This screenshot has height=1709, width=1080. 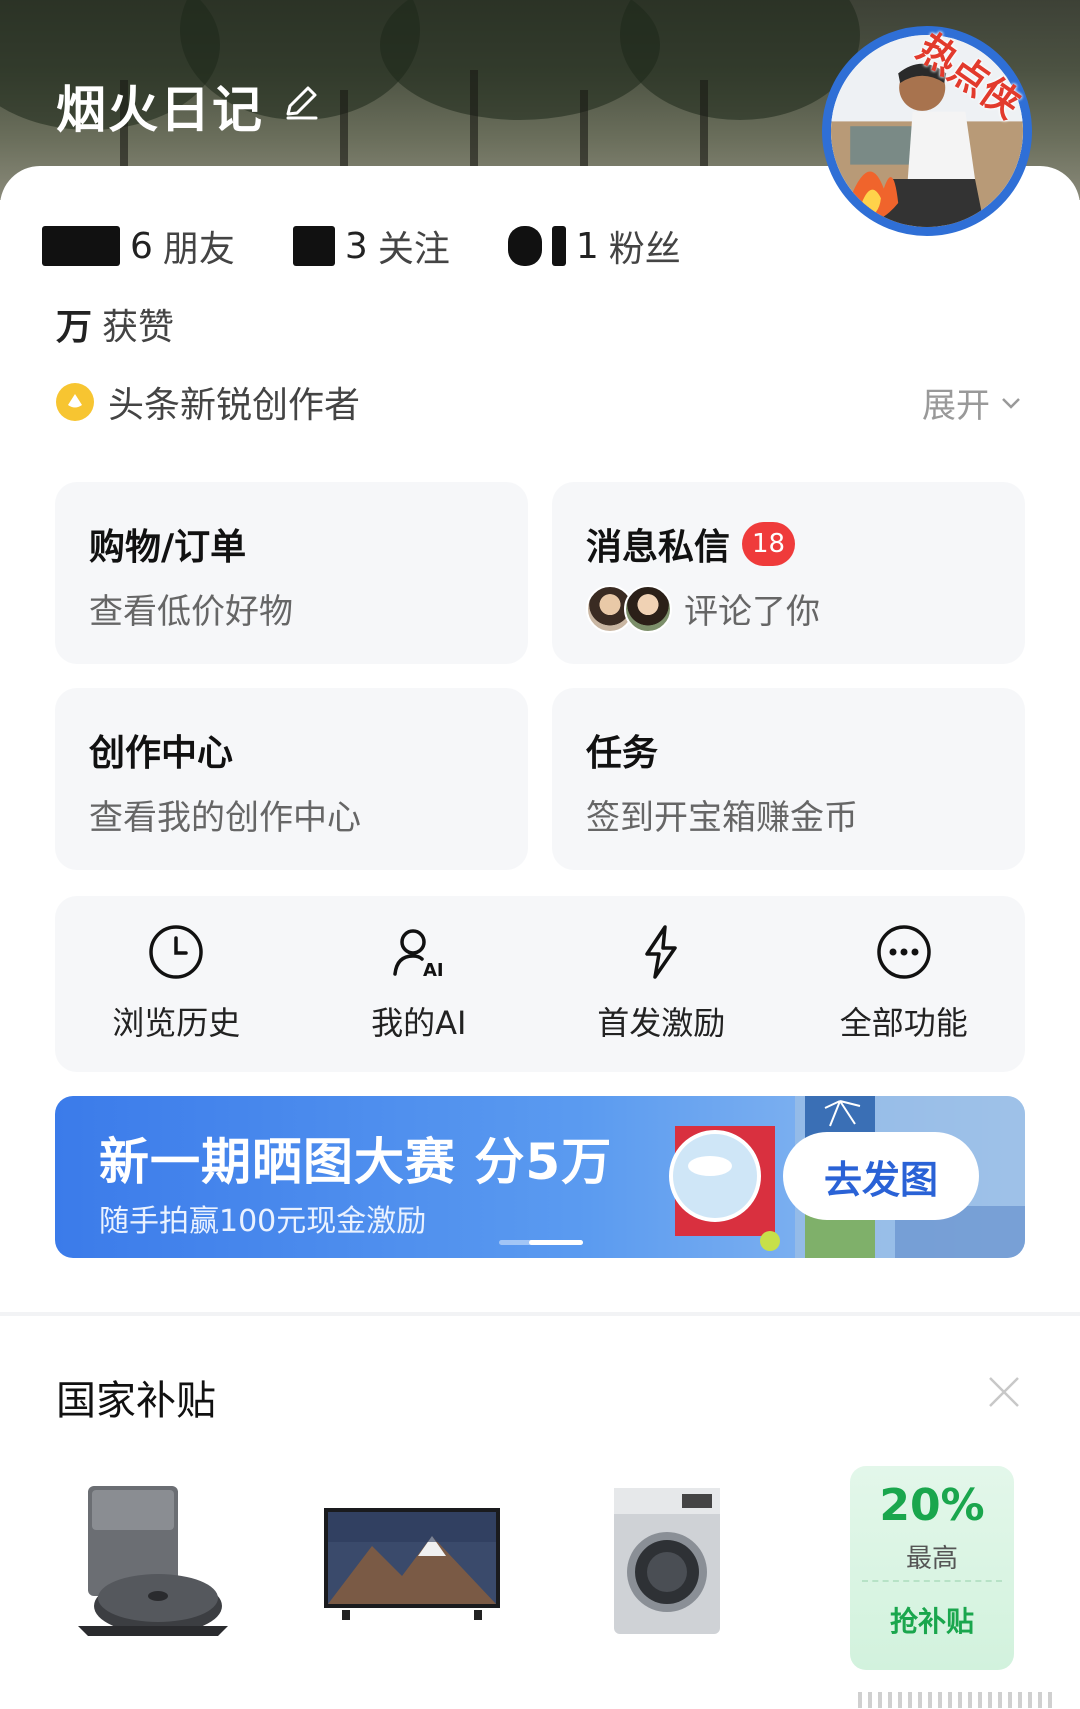 I want to click on stats-row: 6 朋友 3 关注 1 粉丝, so click(x=361, y=246).